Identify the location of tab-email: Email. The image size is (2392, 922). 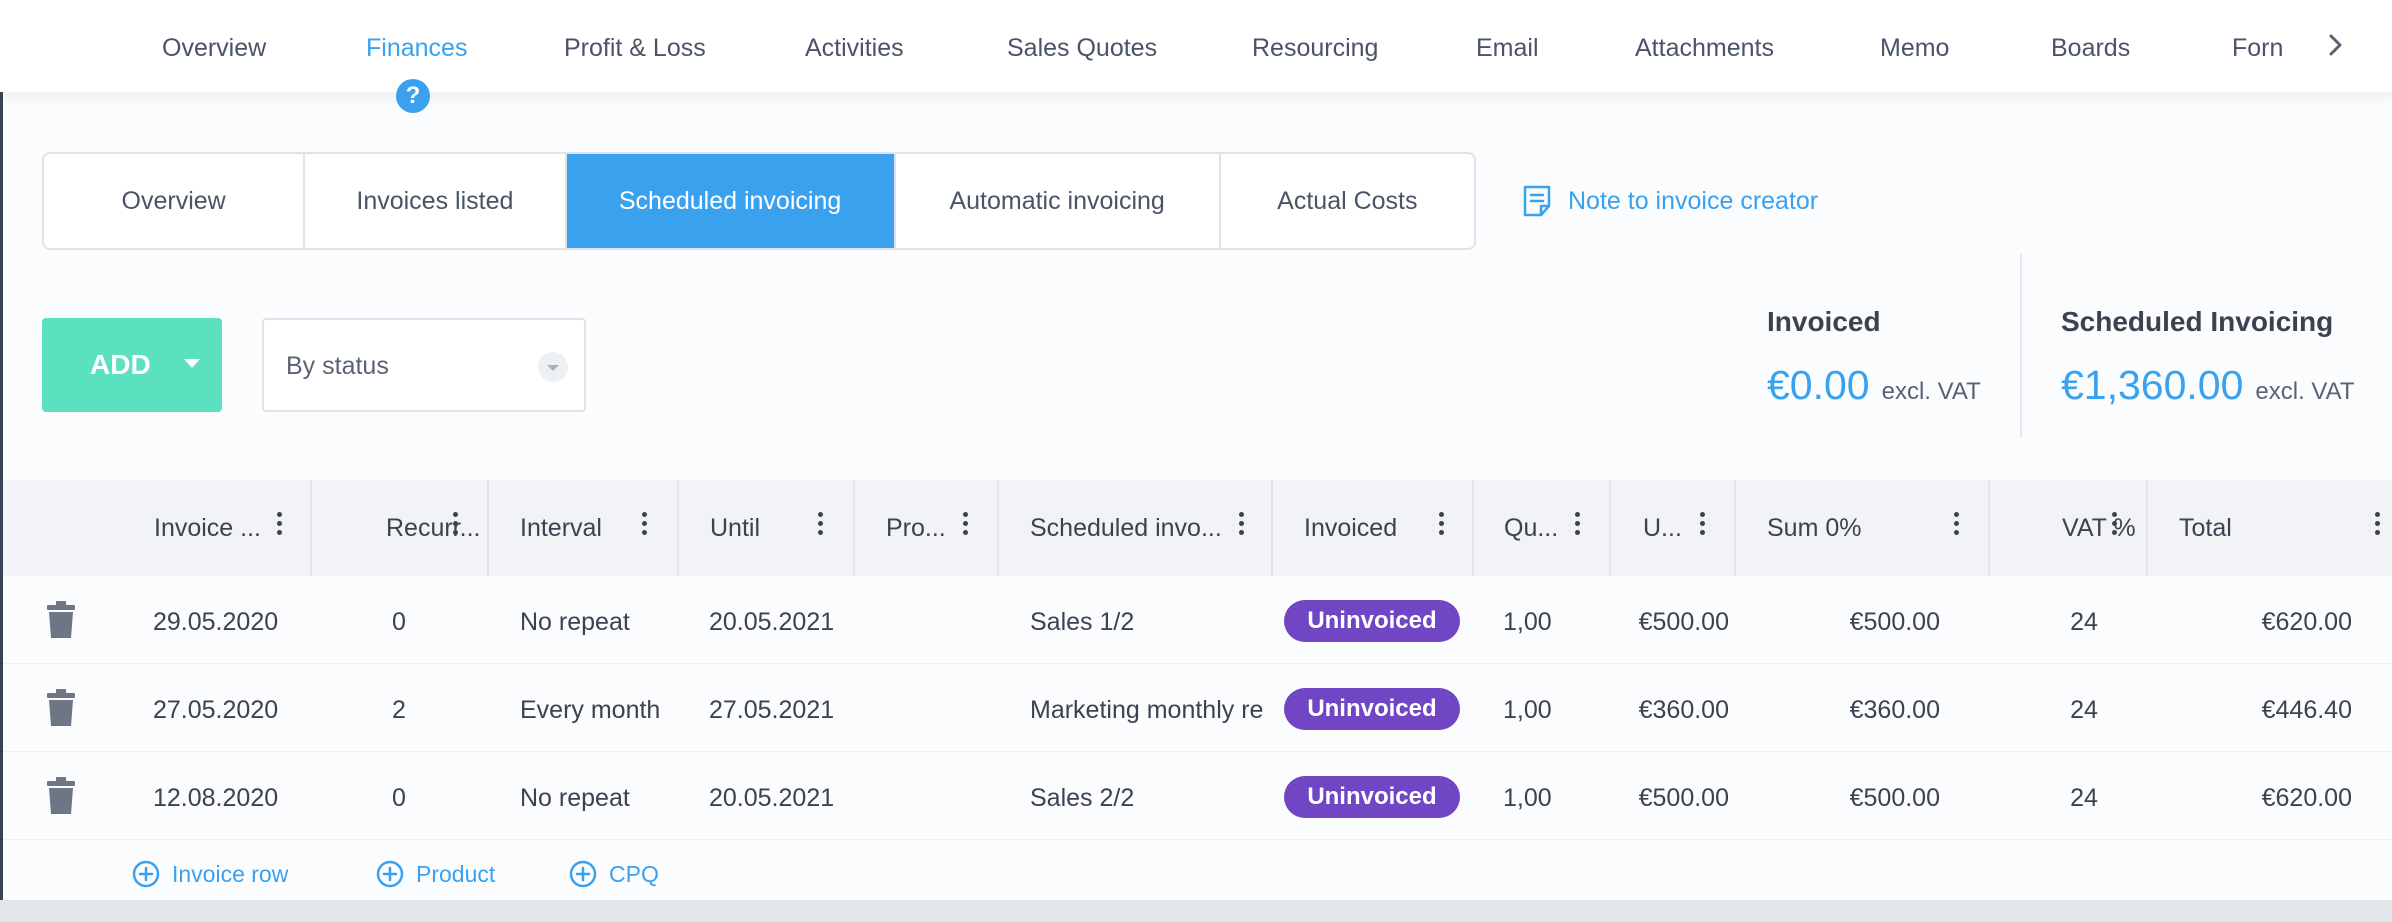
(1507, 48).